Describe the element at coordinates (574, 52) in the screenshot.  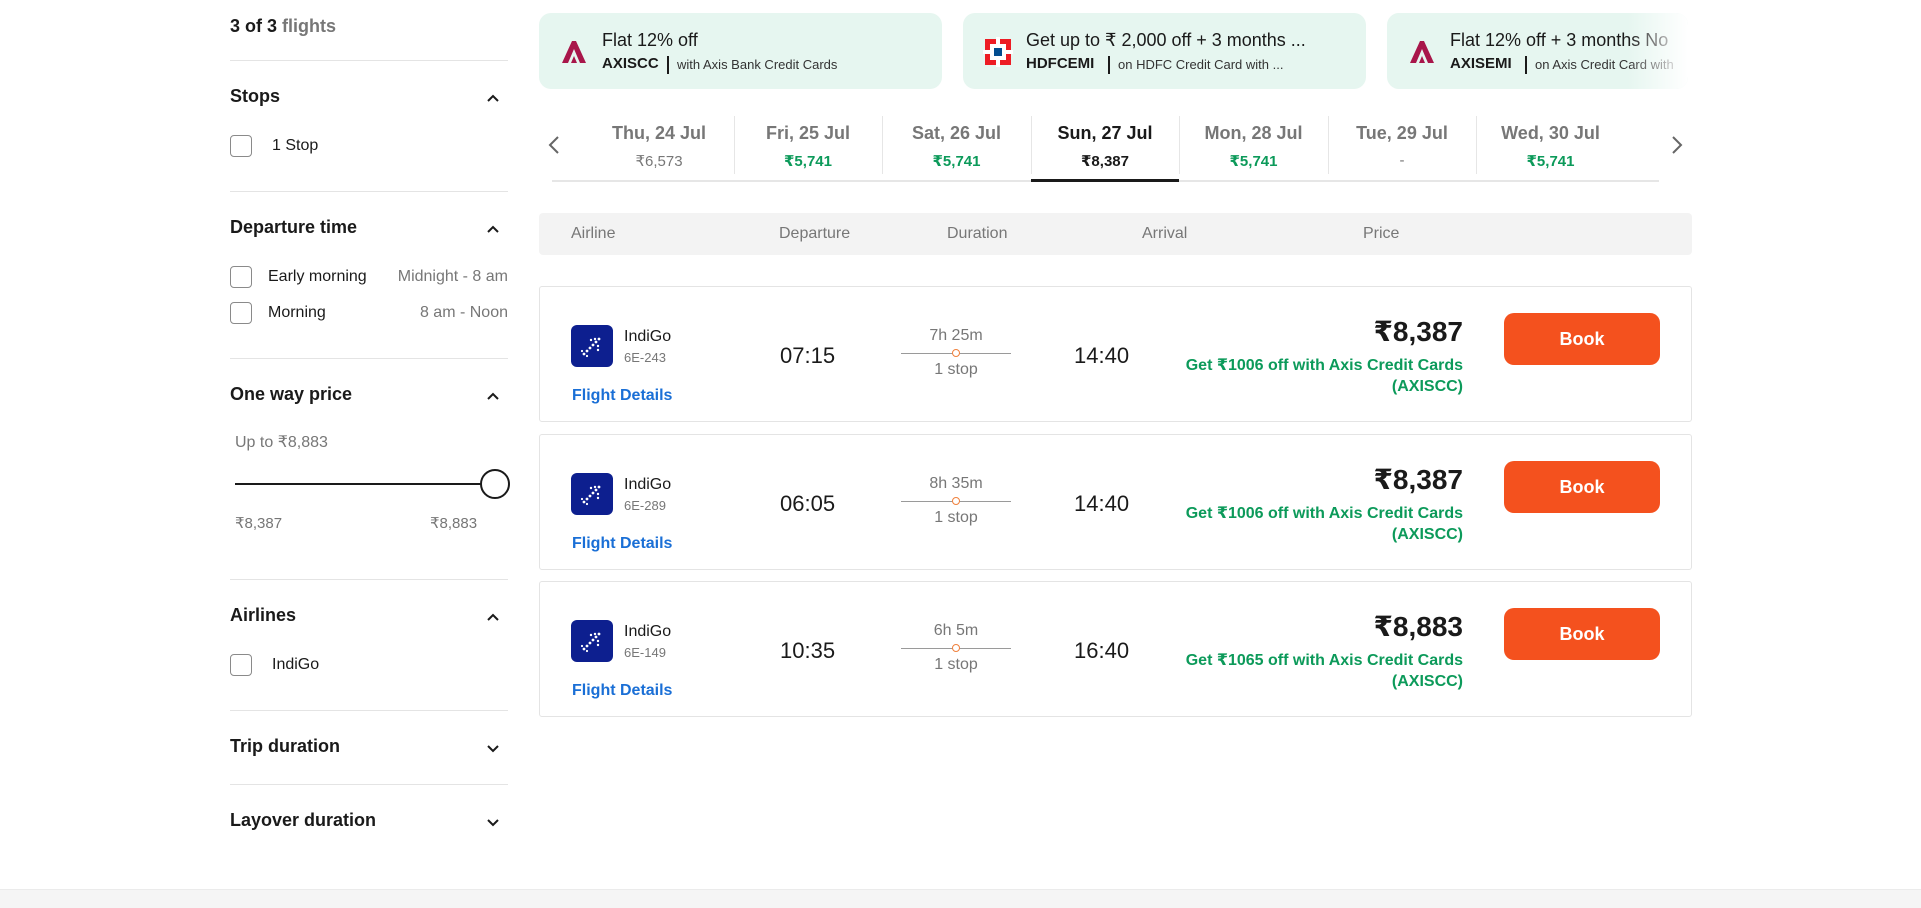
I see `axis-bank-icon` at that location.